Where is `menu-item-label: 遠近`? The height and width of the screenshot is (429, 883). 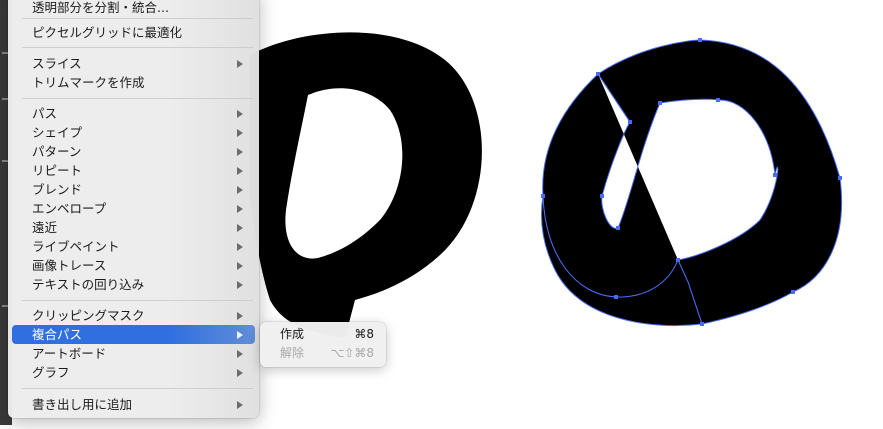 menu-item-label: 遠近 is located at coordinates (45, 227).